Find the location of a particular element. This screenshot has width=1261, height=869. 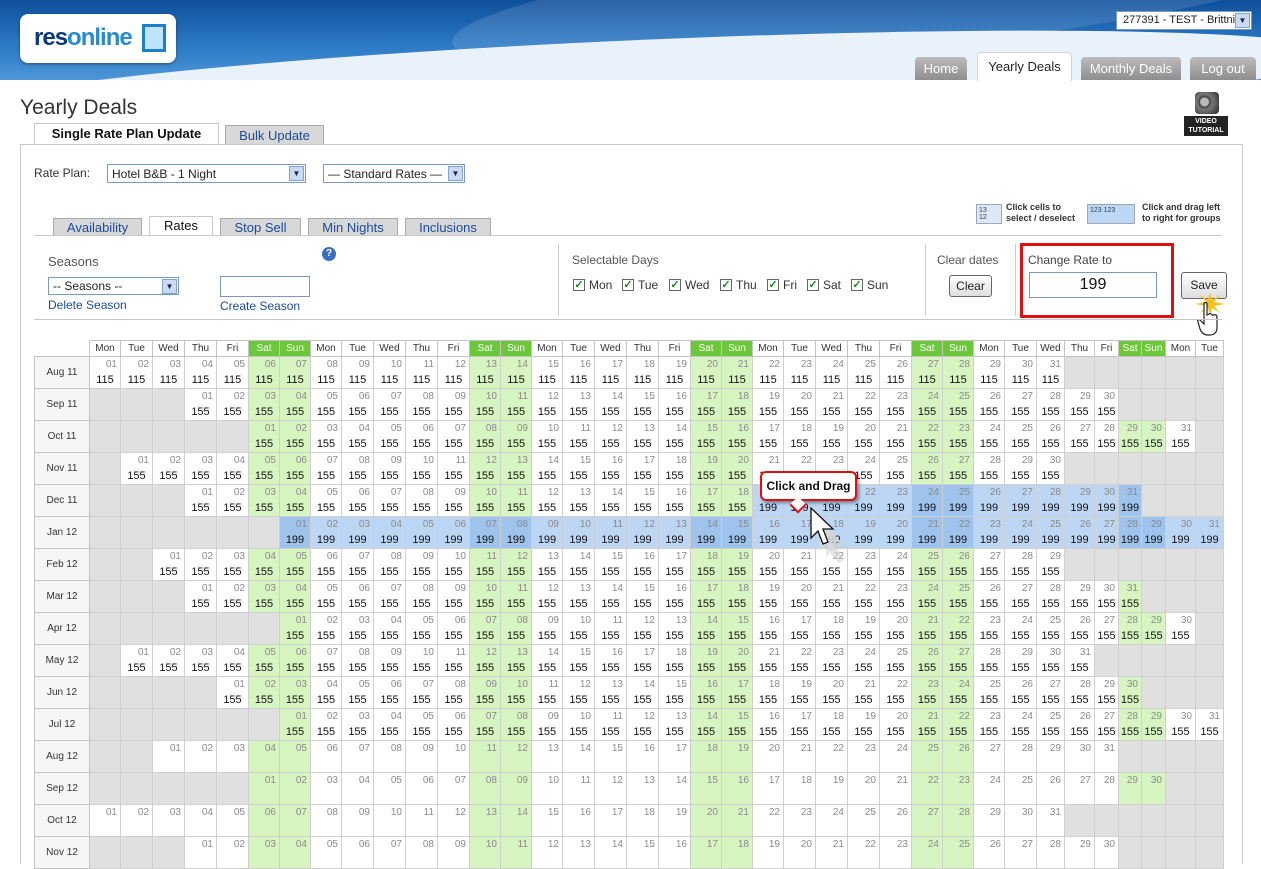

date-cell: 22 is located at coordinates (863, 588).